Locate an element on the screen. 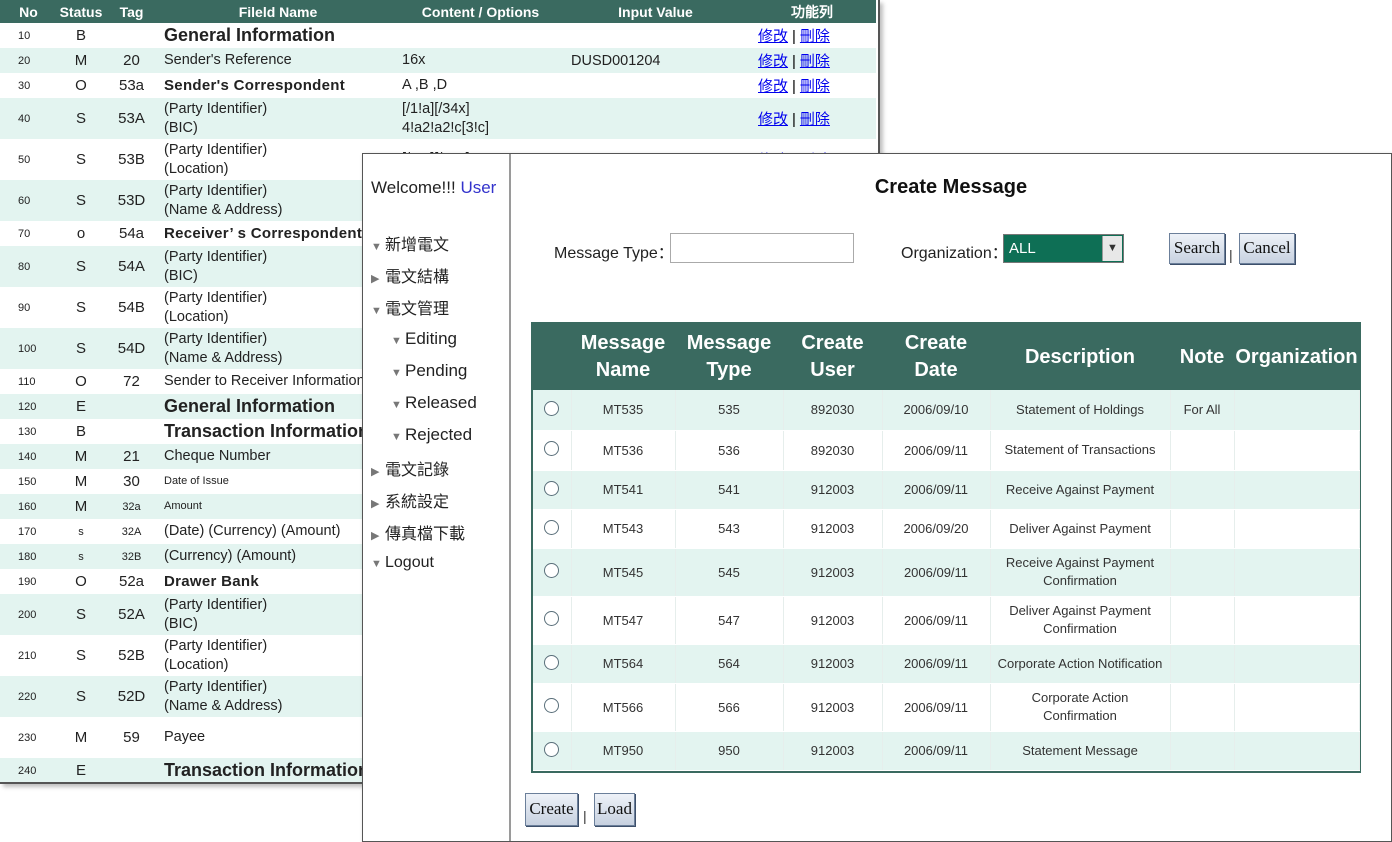  sidebar-item: ▶ 電文結構 is located at coordinates (410, 275).